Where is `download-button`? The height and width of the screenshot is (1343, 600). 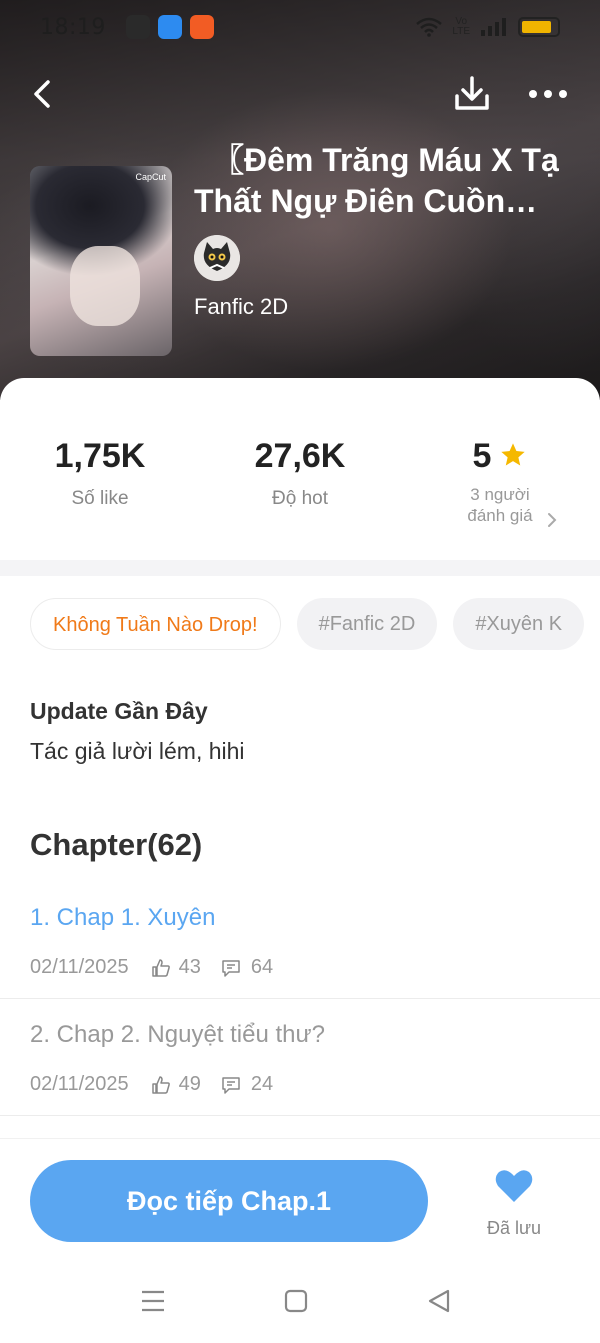
download-button is located at coordinates (472, 94).